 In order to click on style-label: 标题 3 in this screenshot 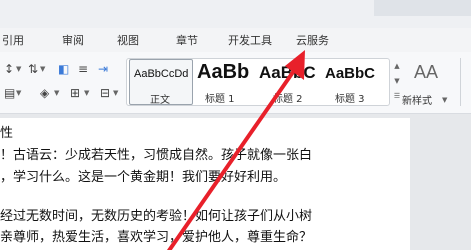, I will do `click(350, 99)`.